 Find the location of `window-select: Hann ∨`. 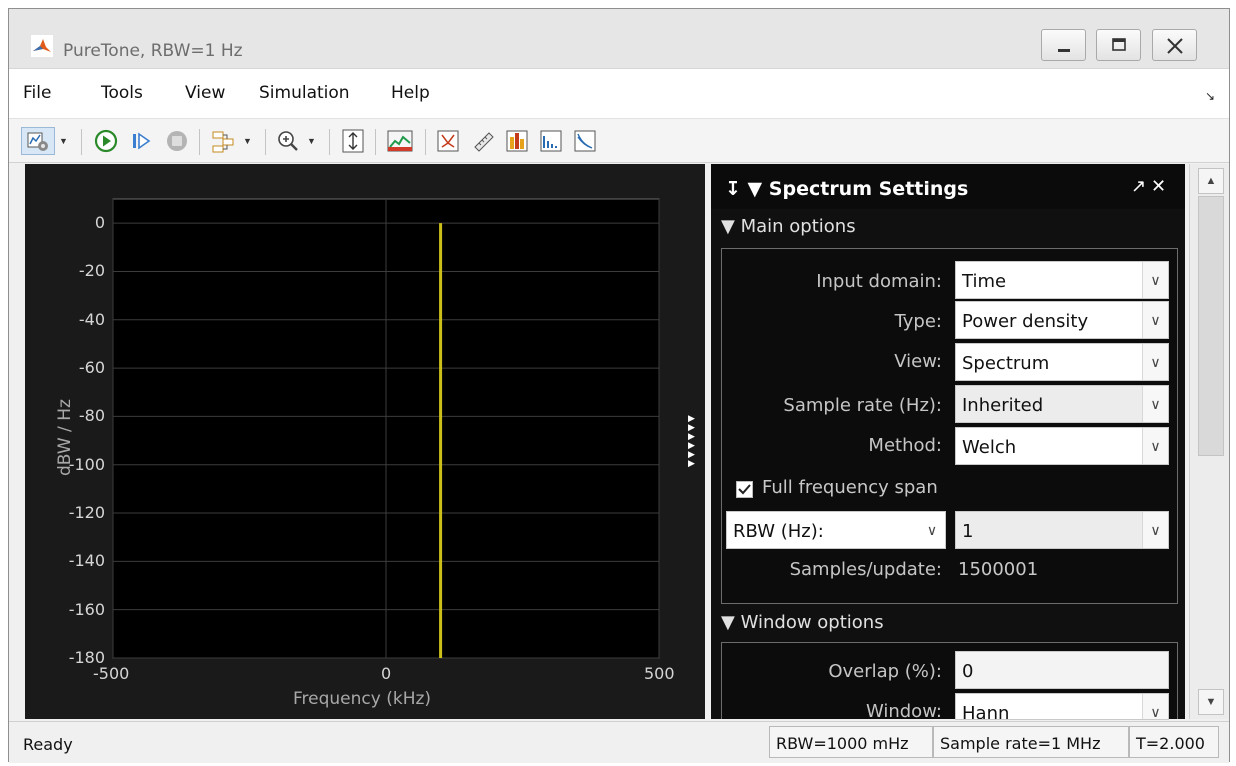

window-select: Hann ∨ is located at coordinates (1062, 706).